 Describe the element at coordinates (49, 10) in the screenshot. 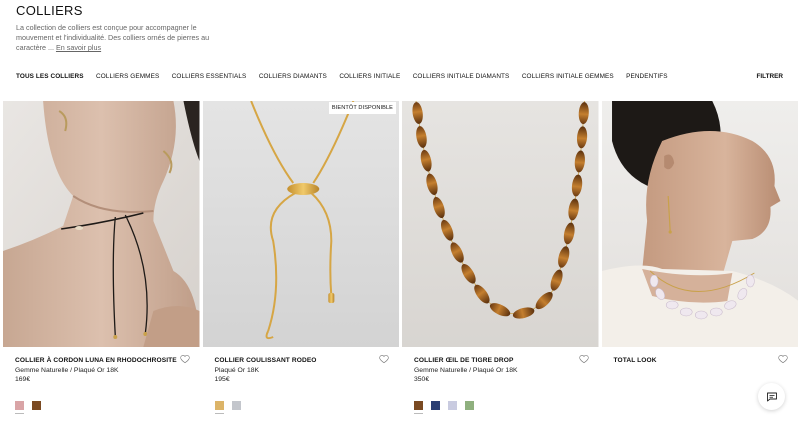

I see `page-title: COLLIERS` at that location.